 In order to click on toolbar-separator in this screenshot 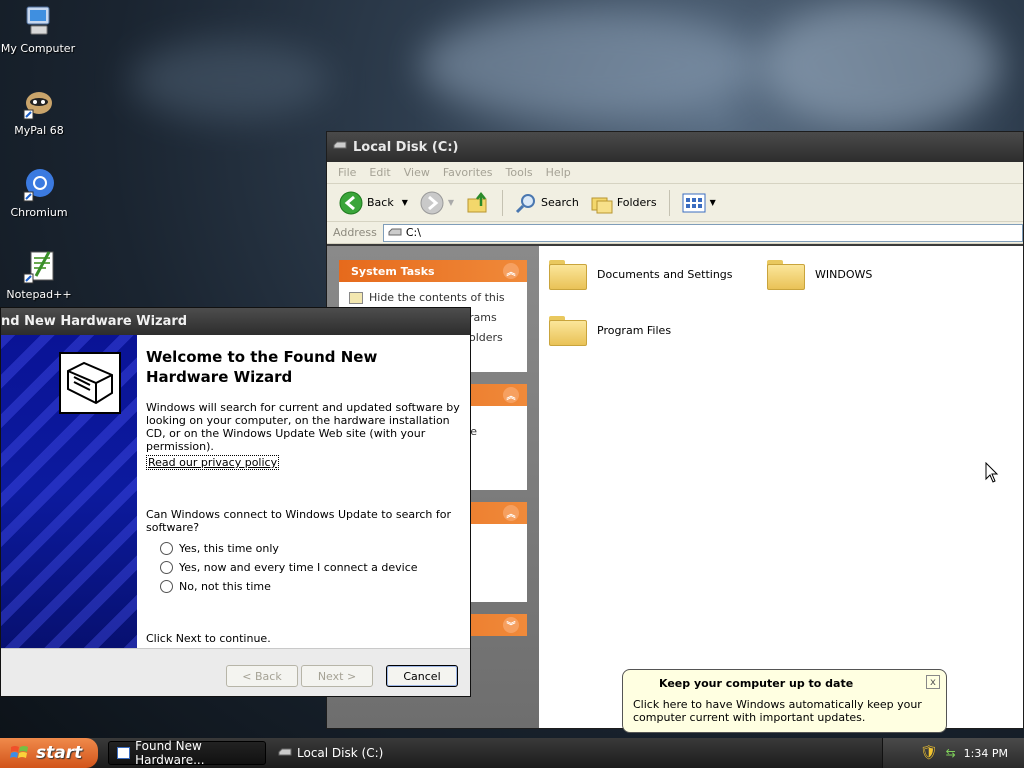, I will do `click(669, 202)`.